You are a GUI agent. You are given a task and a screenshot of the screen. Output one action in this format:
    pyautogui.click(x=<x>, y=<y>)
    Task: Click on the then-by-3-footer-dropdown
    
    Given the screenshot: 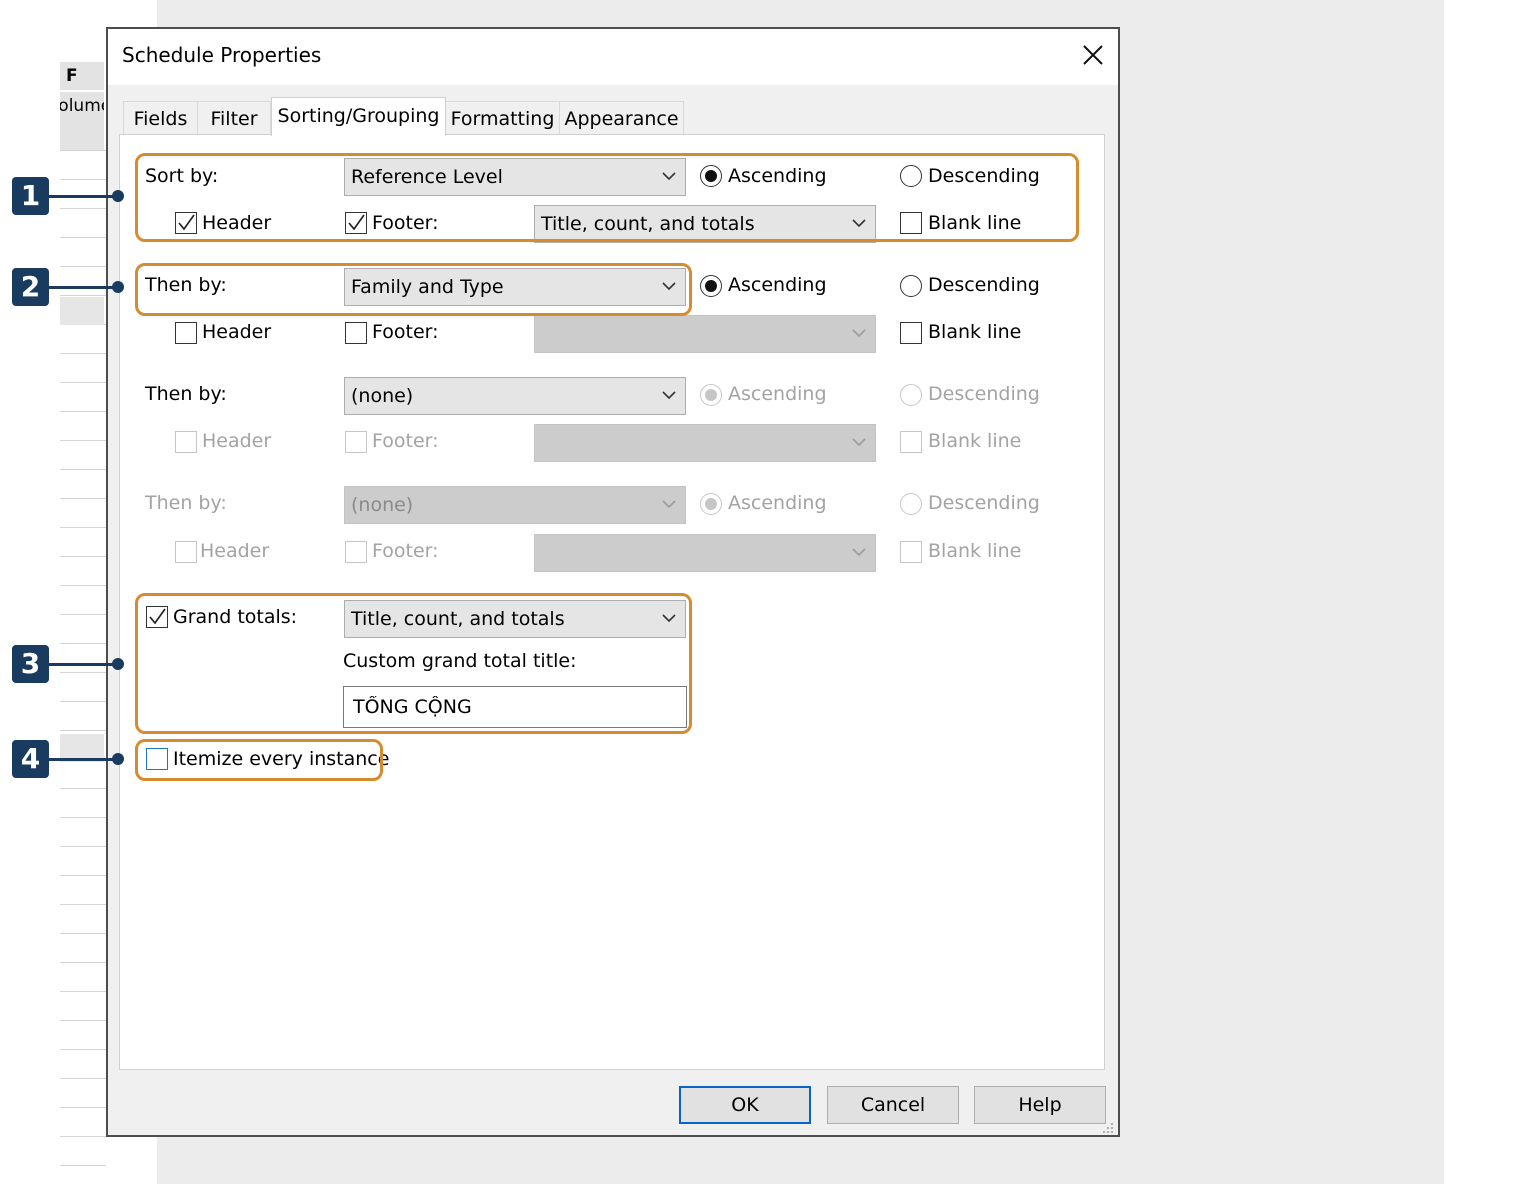 What is the action you would take?
    pyautogui.click(x=705, y=553)
    